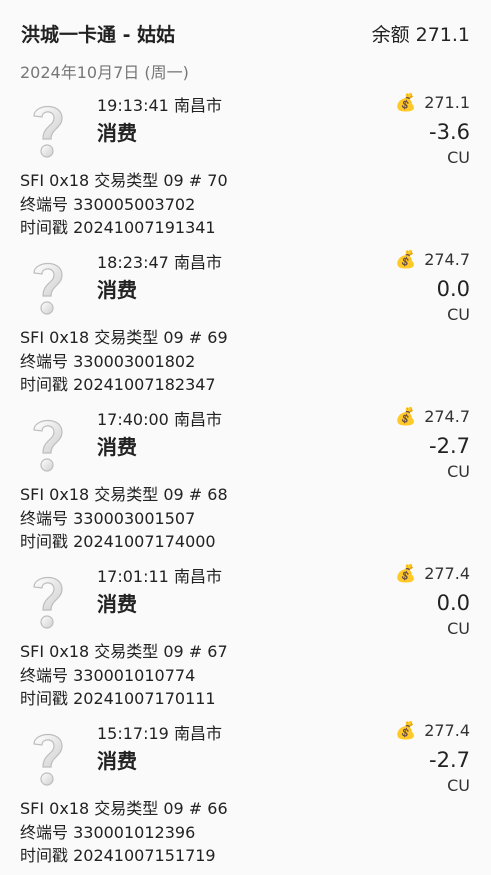 The image size is (491, 875). Describe the element at coordinates (108, 361) in the screenshot. I see `terminal-line: 终端号 330003001802` at that location.